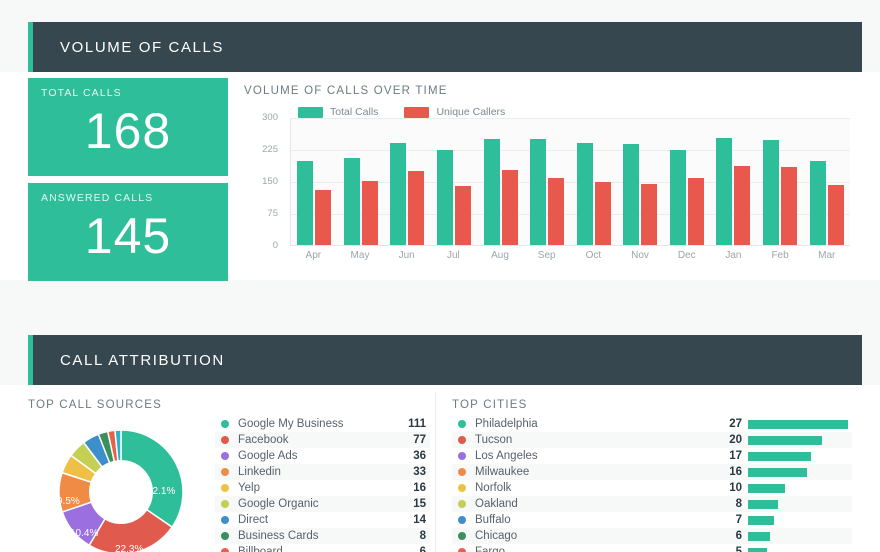  What do you see at coordinates (652, 548) in the screenshot?
I see `list-item: Fargo 5` at bounding box center [652, 548].